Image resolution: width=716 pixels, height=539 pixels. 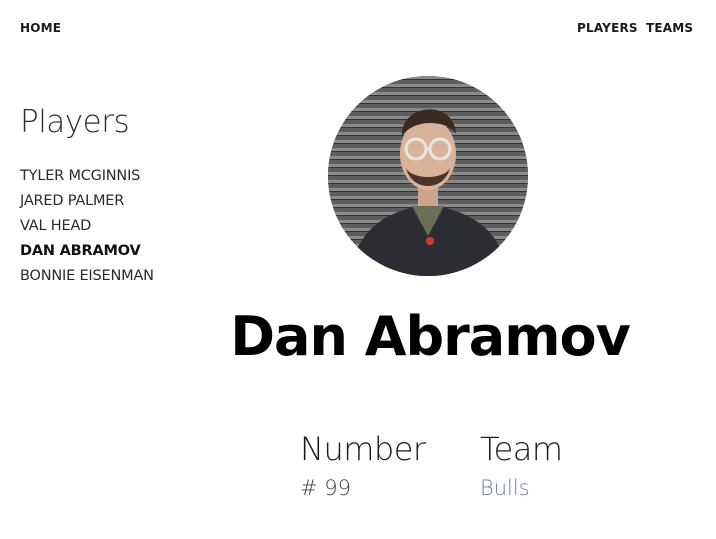 What do you see at coordinates (521, 449) in the screenshot?
I see `team-label: Team` at bounding box center [521, 449].